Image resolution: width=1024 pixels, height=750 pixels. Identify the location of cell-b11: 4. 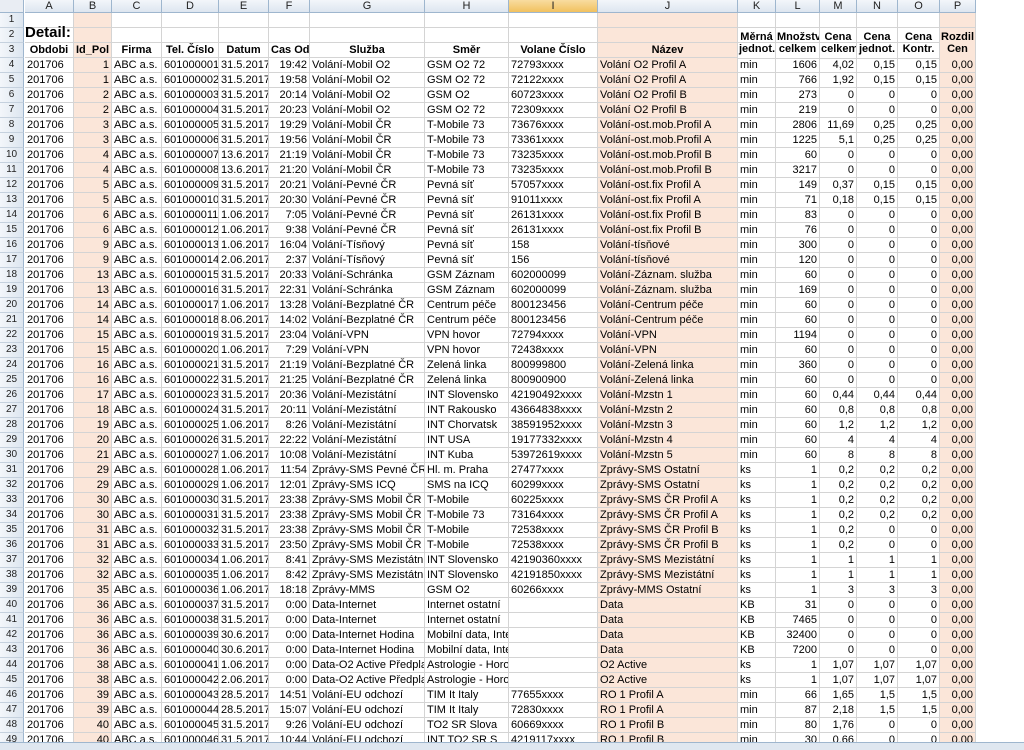
(93, 170).